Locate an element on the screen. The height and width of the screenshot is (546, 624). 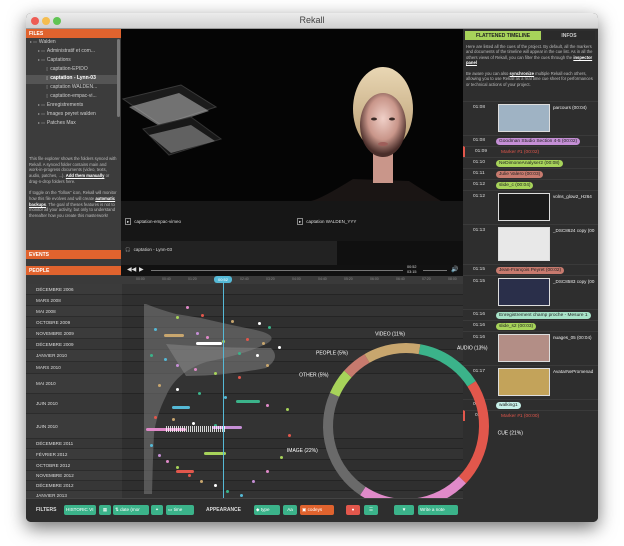
tree-item: ▸ ▭ Walden is located at coordinates (72, 43).